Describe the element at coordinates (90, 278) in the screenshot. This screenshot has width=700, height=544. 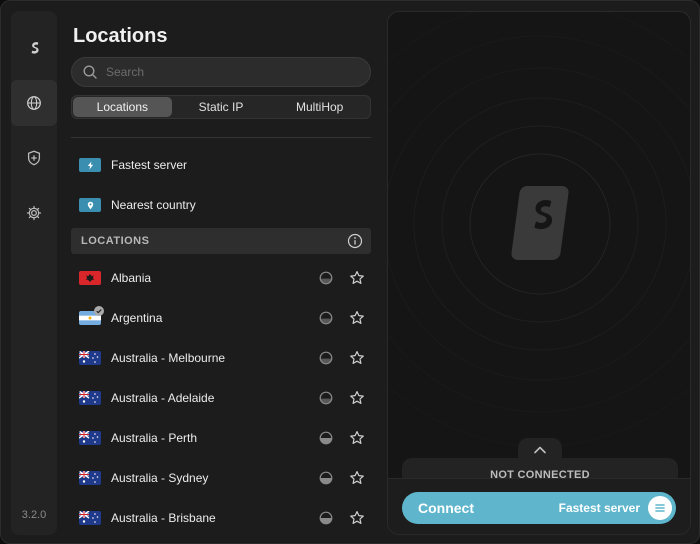
I see `albania-flag-icon` at that location.